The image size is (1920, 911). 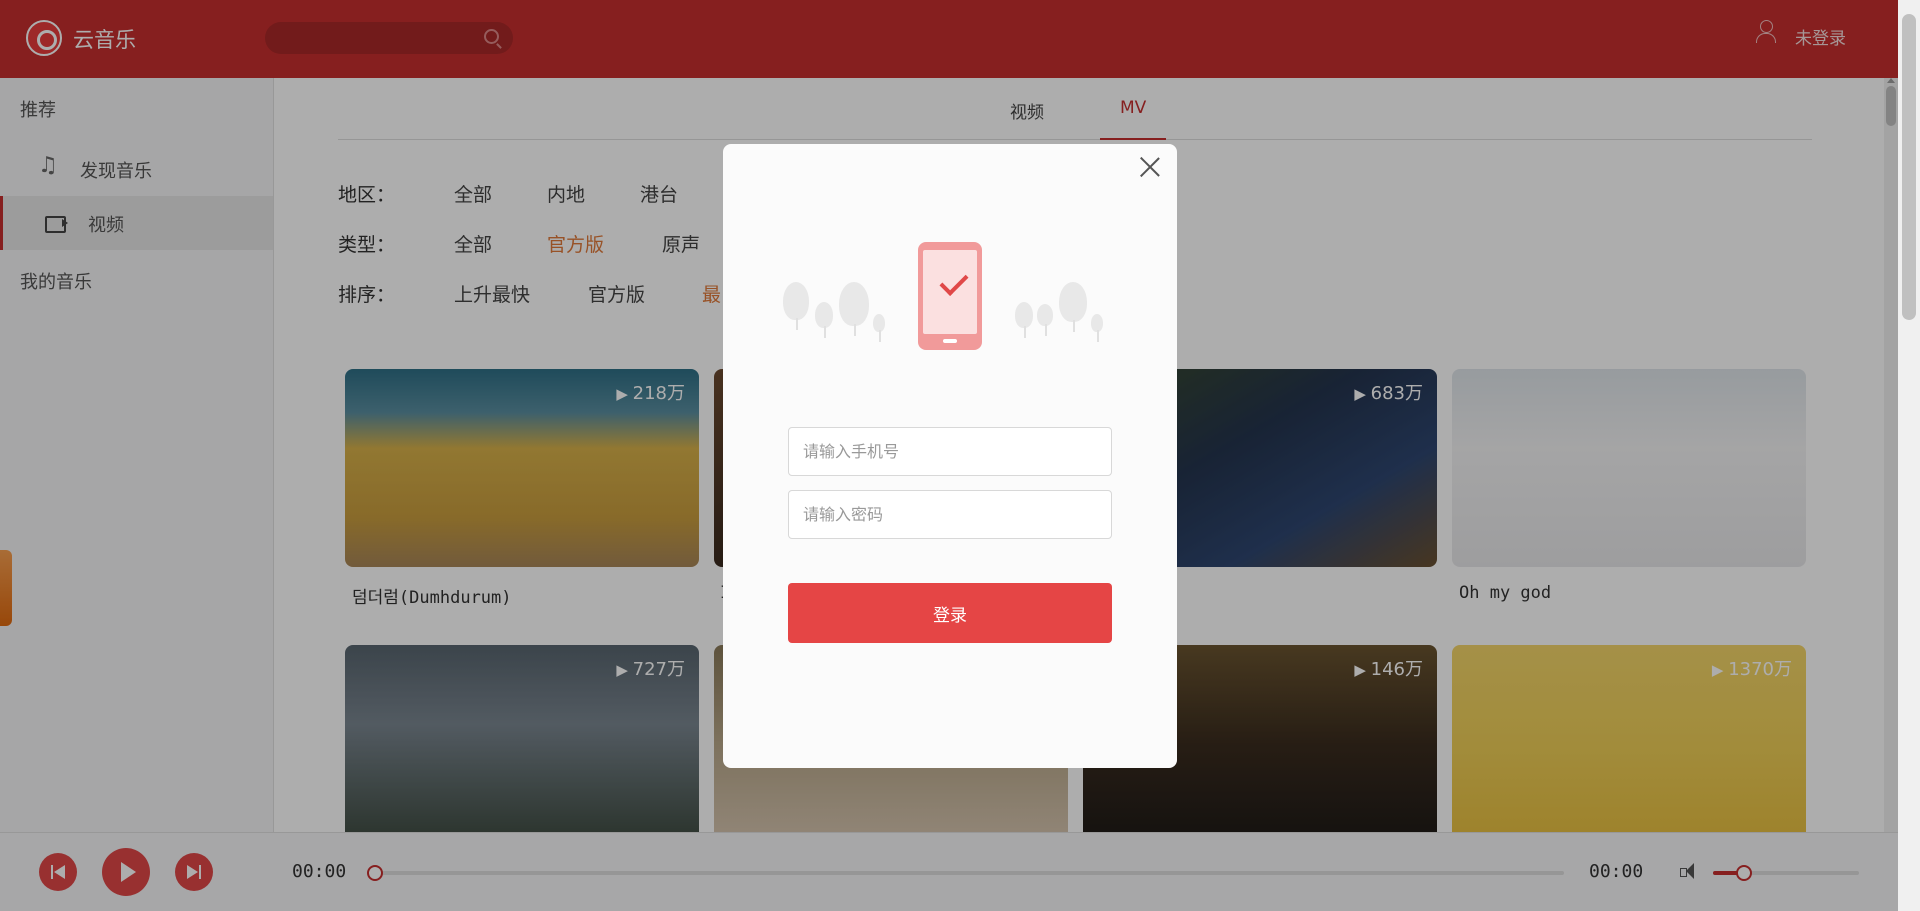 I want to click on phone-screen, so click(x=950, y=292).